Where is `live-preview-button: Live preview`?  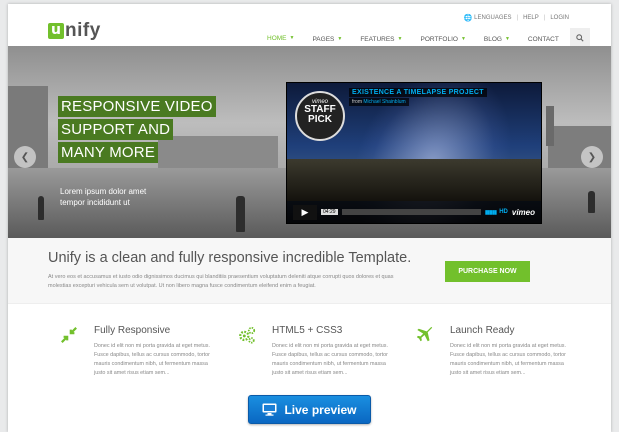
live-preview-button: Live preview is located at coordinates (309, 409).